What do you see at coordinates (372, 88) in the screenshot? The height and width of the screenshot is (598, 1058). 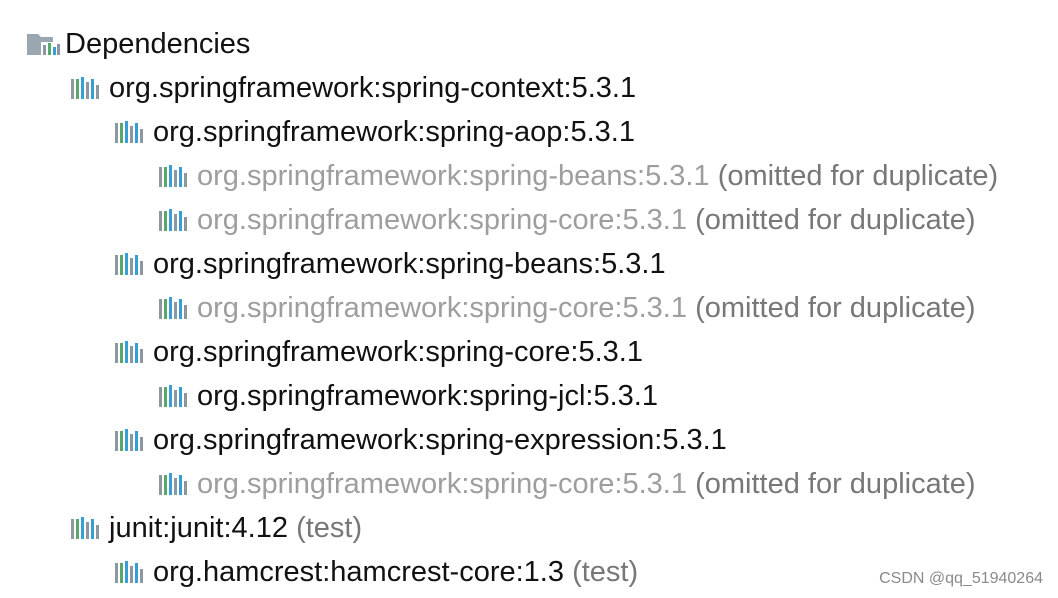 I see `artifact-label: org.springframework:spring-context:5.3.1` at bounding box center [372, 88].